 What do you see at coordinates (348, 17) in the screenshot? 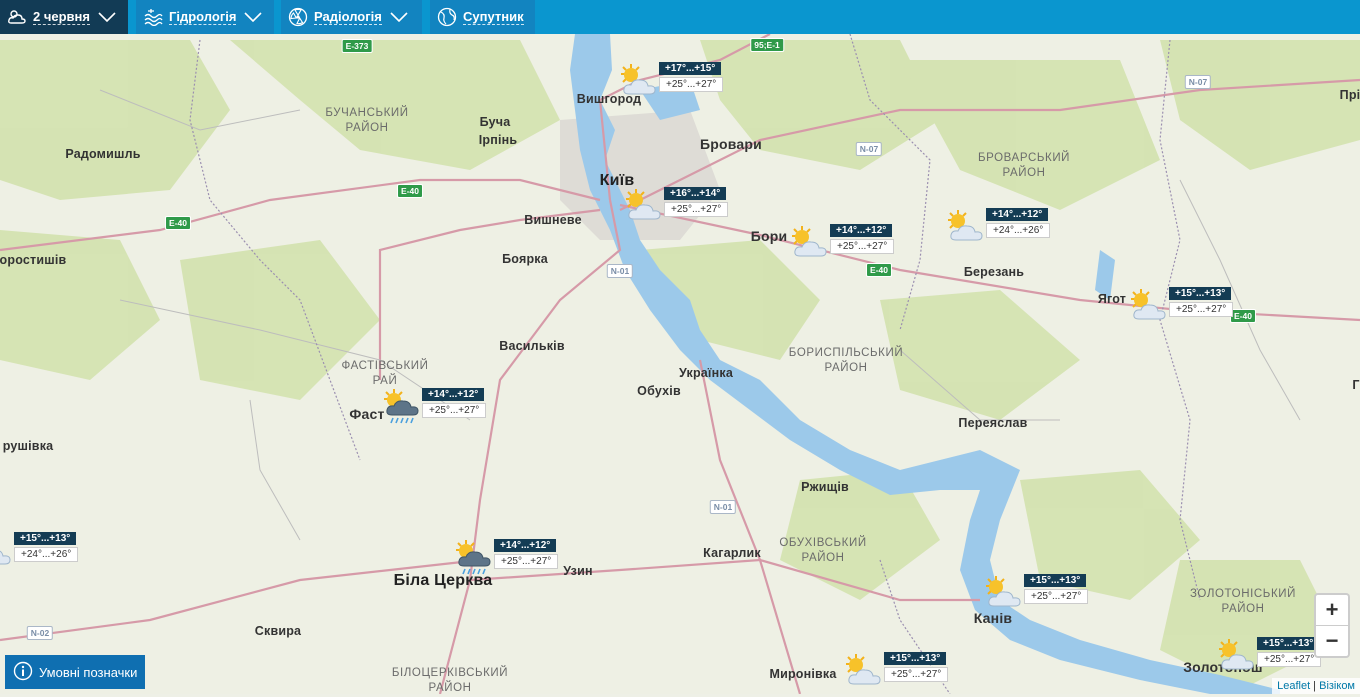
I see `radiology-label: Радіологія` at bounding box center [348, 17].